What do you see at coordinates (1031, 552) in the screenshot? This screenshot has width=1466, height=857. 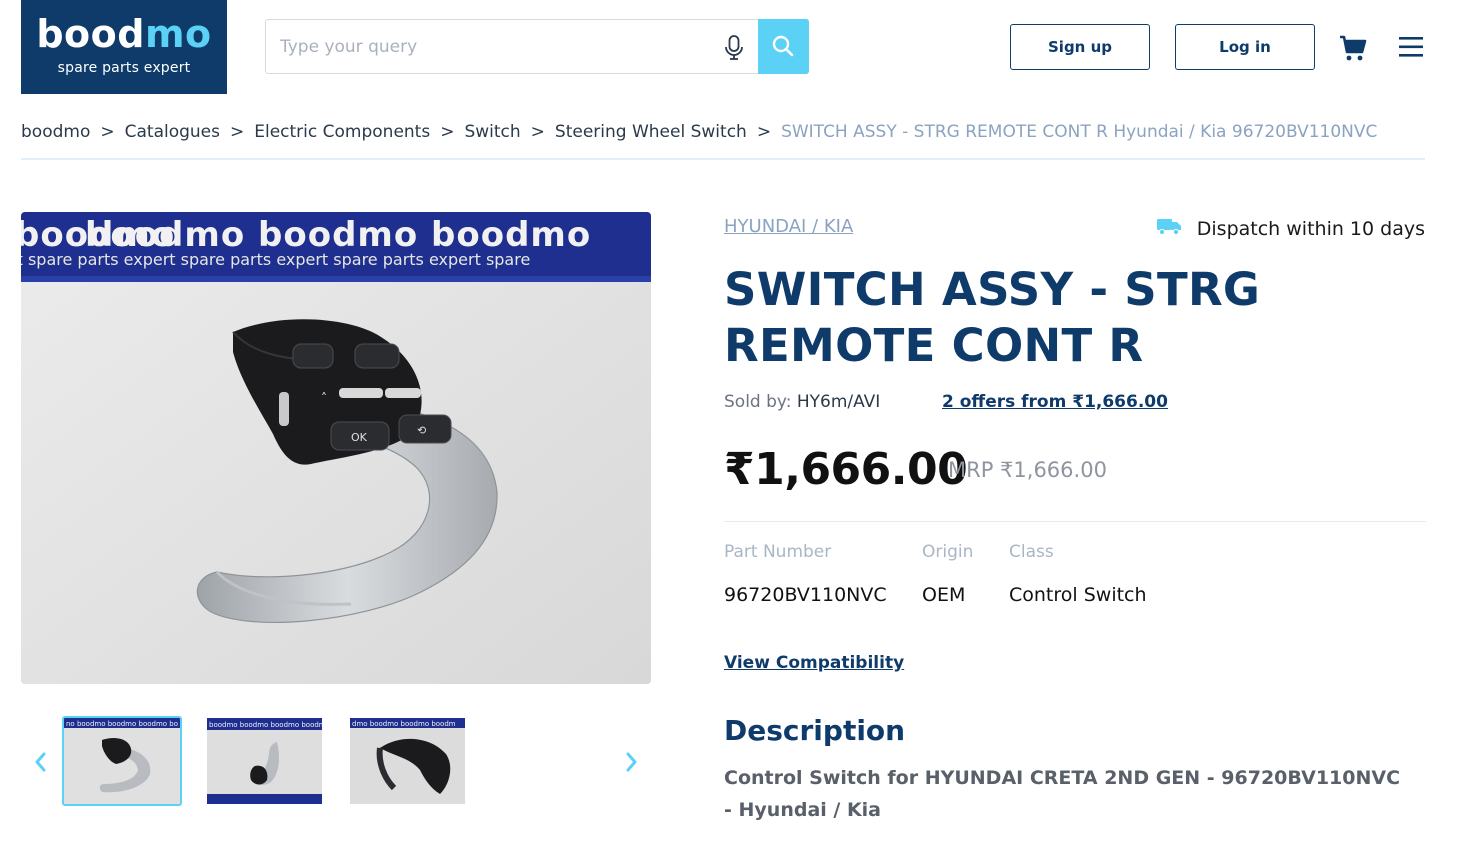 I see `class-label: Class` at bounding box center [1031, 552].